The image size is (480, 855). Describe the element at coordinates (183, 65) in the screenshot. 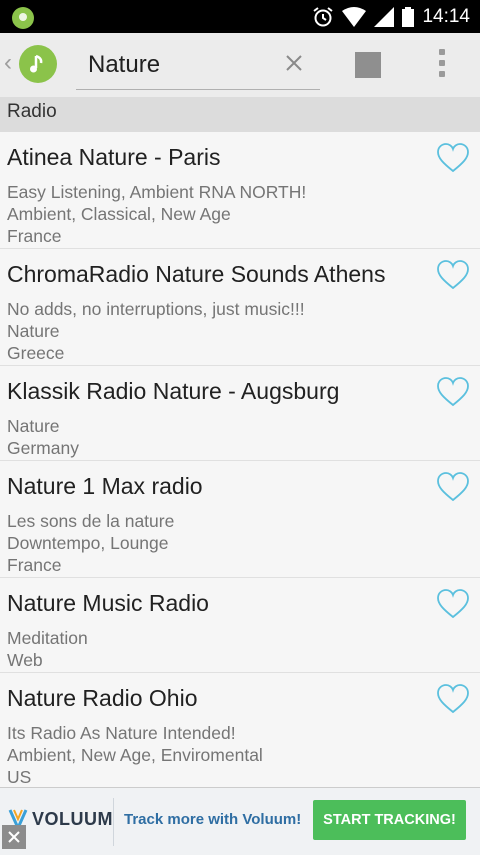

I see `search-input` at that location.